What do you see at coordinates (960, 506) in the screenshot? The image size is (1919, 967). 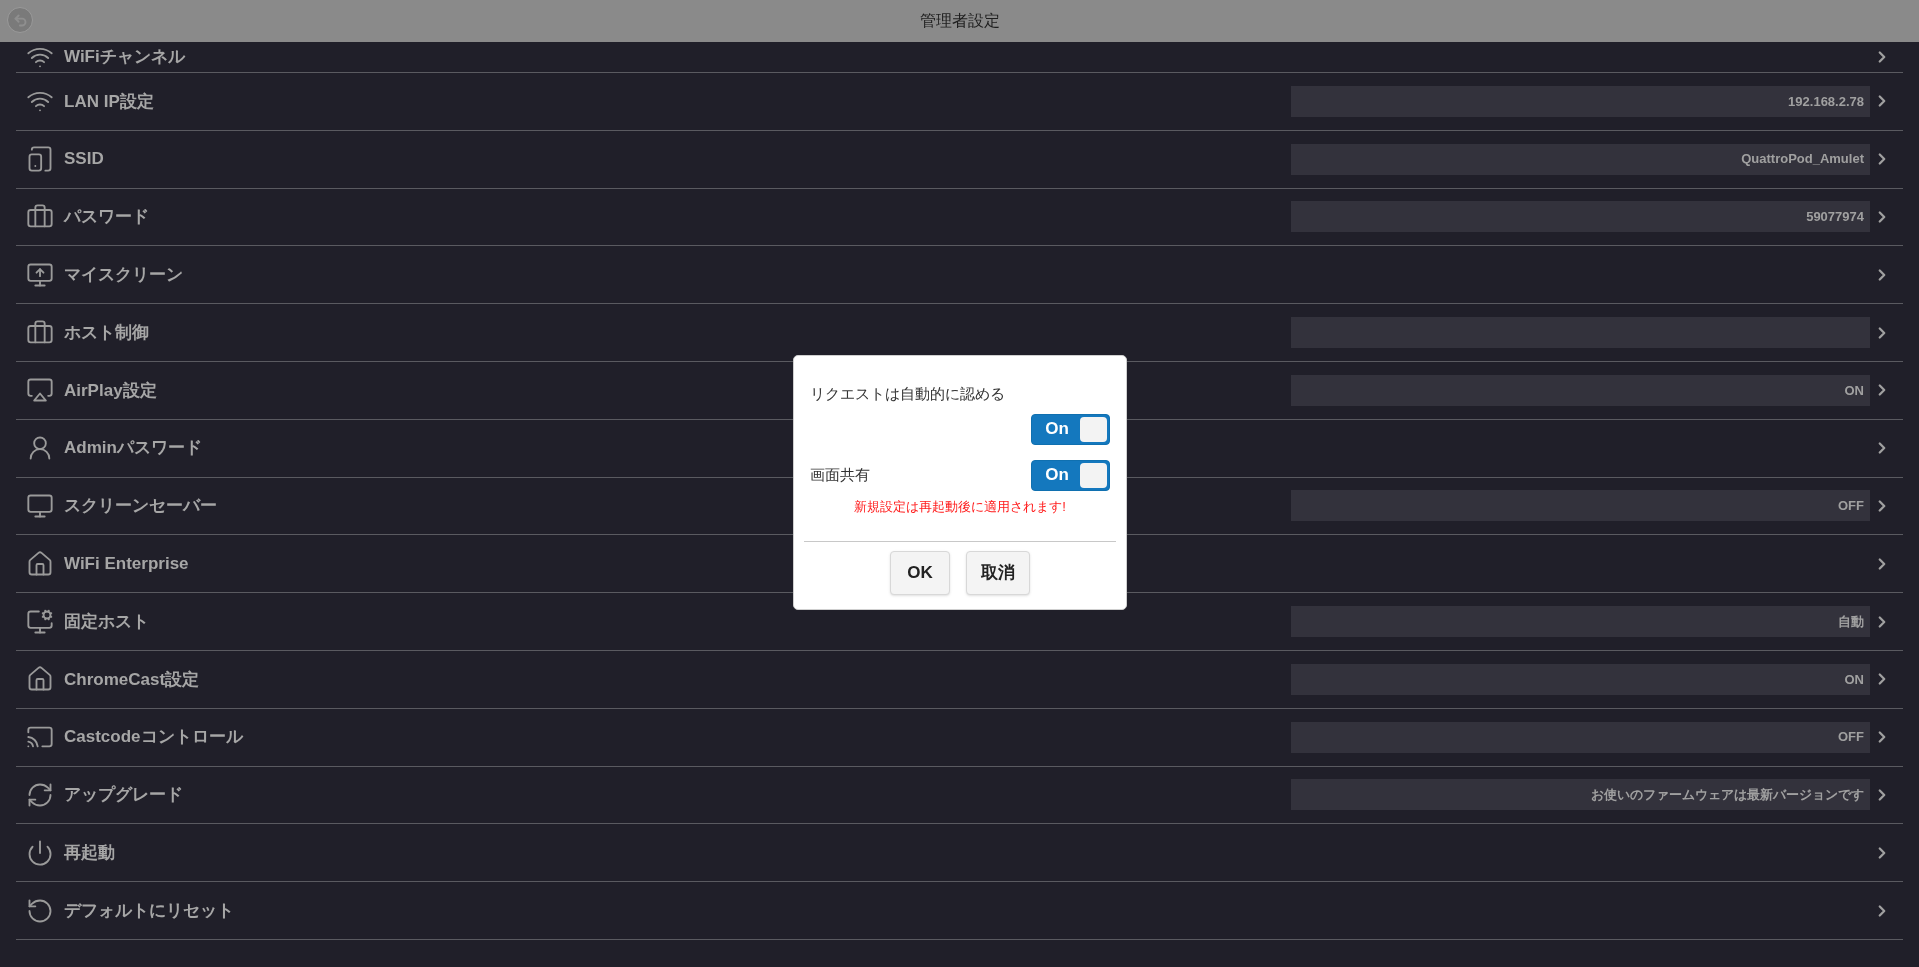 I see `warning-text: 新規設定は再起動後に適用されます!` at bounding box center [960, 506].